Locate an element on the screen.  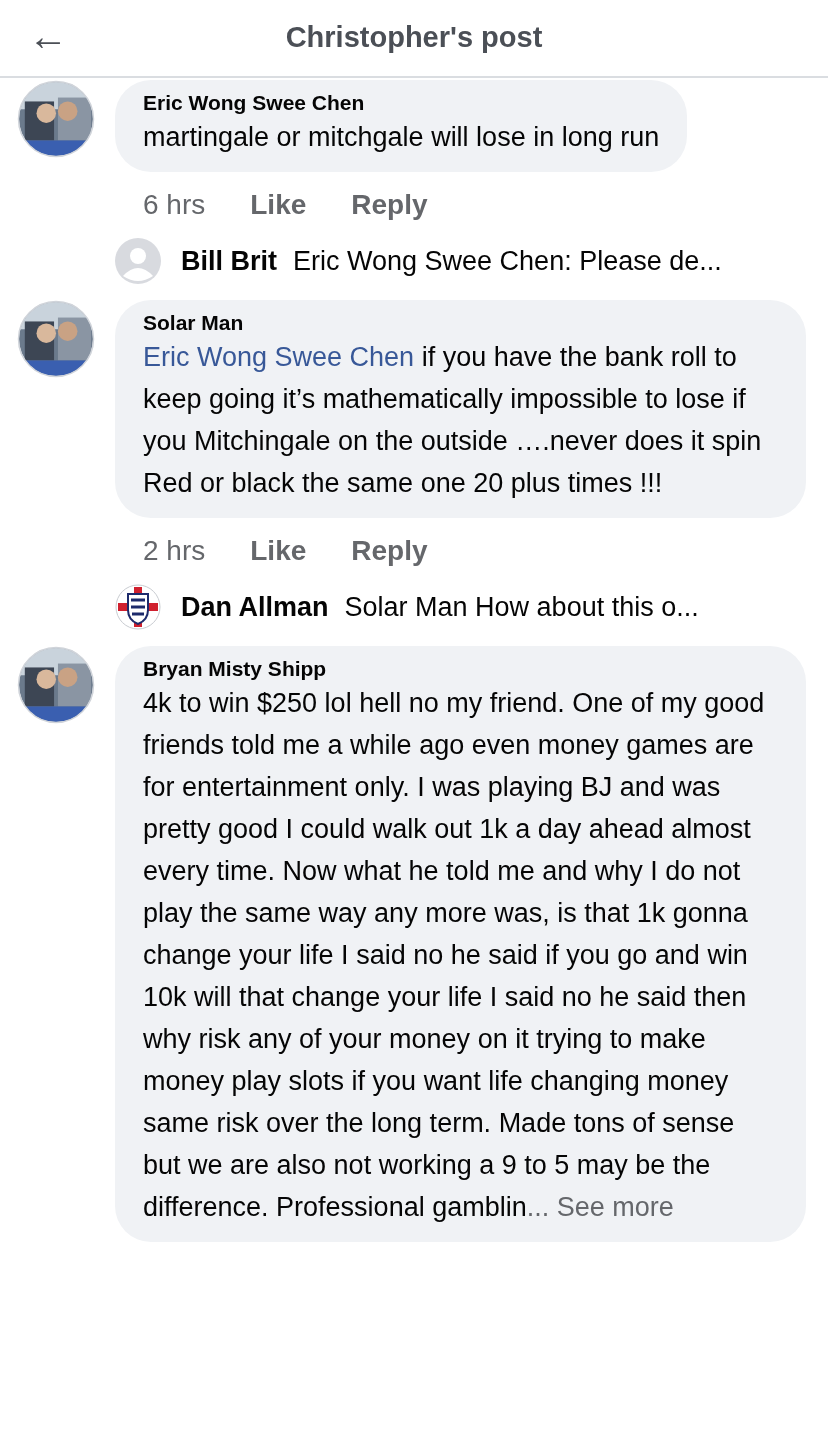
author-name: Eric Wong Swee Chen is located at coordinates (401, 103).